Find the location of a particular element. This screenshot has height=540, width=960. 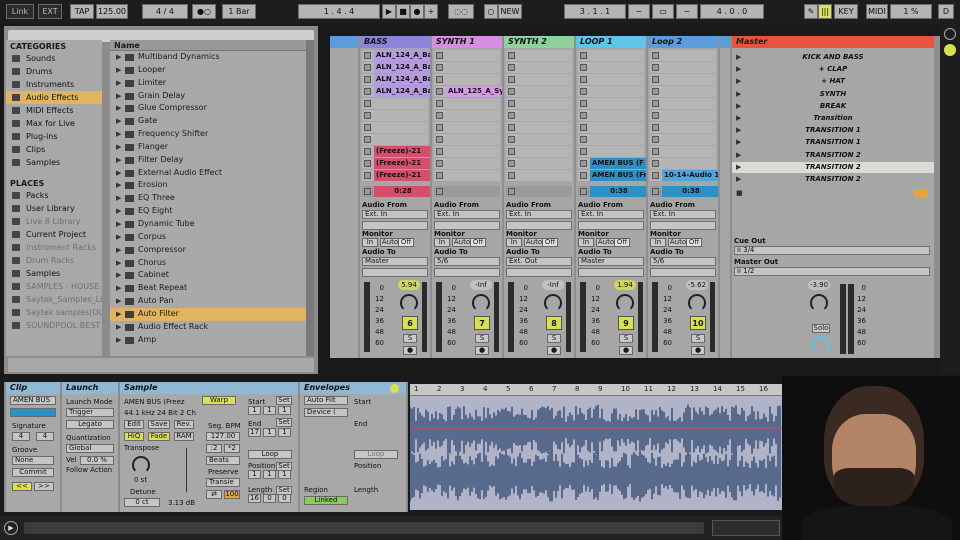

tap-tempo-button: TAP is located at coordinates (82, 11).